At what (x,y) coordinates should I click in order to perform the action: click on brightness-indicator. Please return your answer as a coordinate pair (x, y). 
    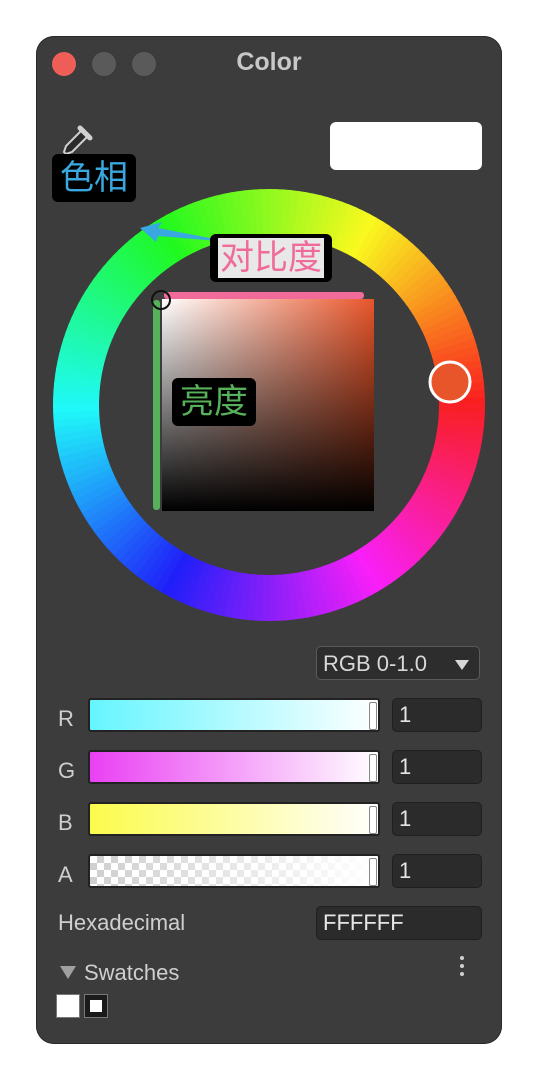
    Looking at the image, I should click on (156, 405).